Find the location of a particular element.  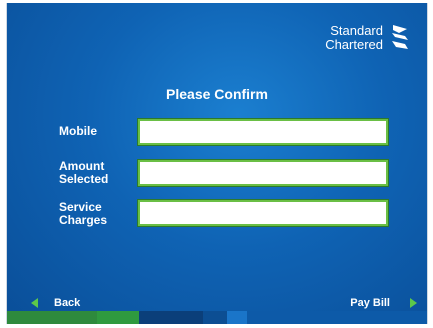

brand-line-1: Standard is located at coordinates (356, 30).